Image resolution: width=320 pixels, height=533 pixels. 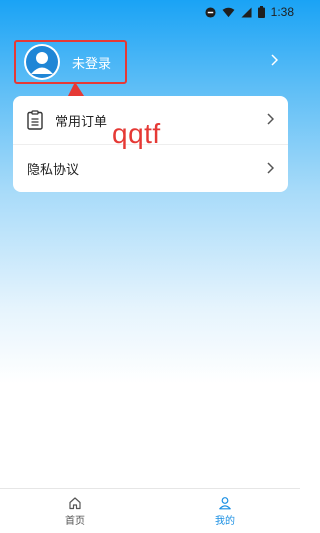 What do you see at coordinates (210, 12) in the screenshot?
I see `do-not-disturb-icon` at bounding box center [210, 12].